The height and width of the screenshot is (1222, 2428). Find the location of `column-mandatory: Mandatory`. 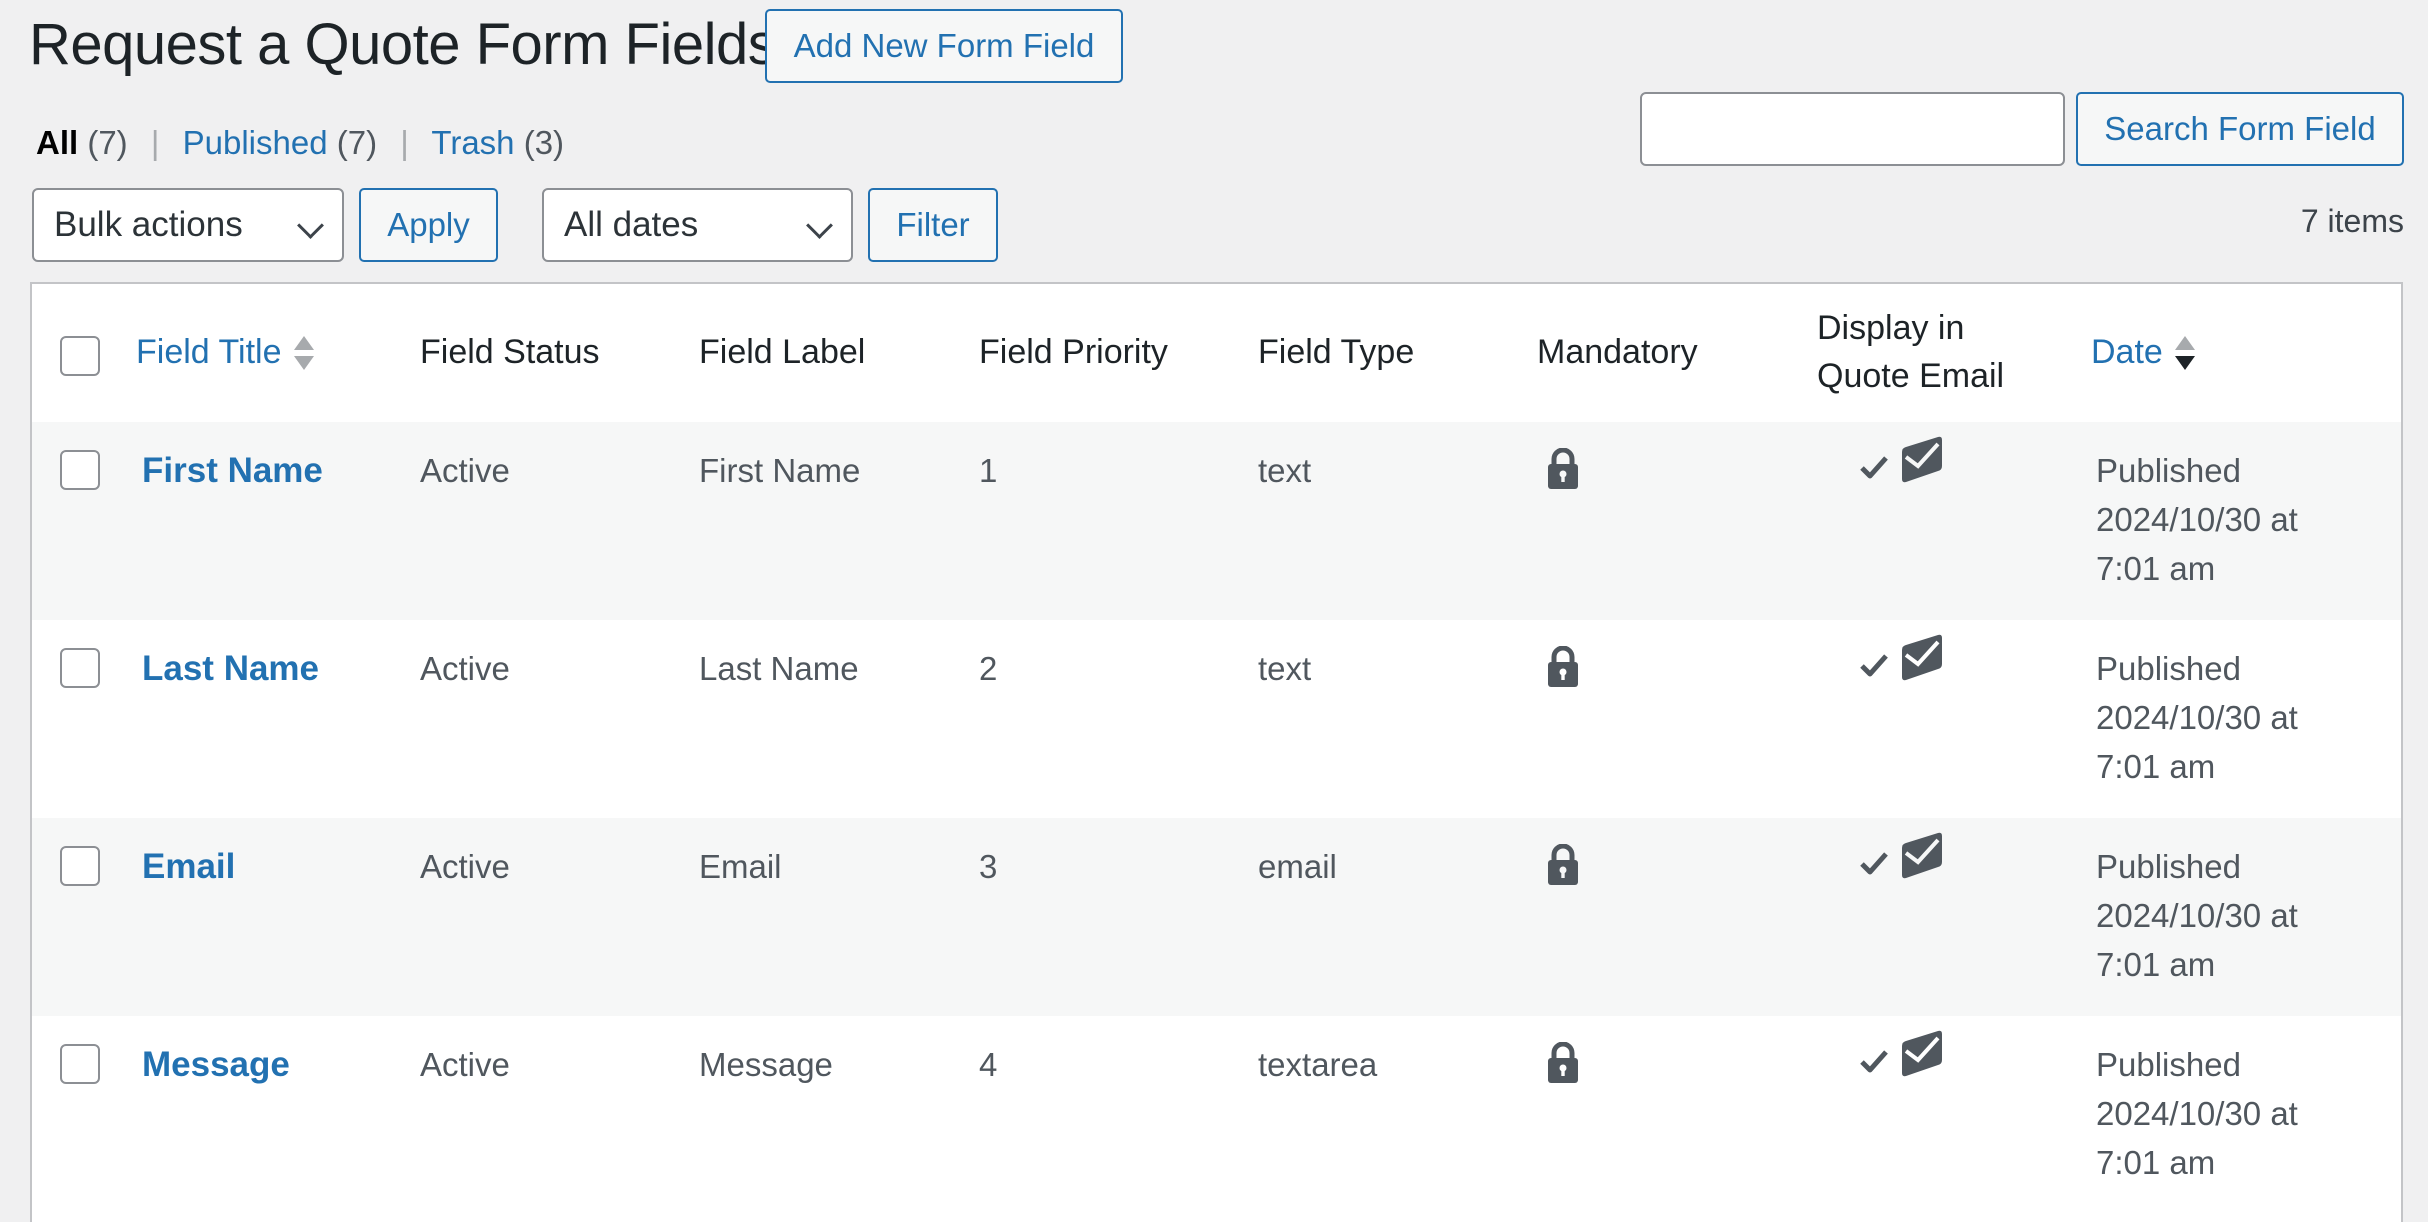

column-mandatory: Mandatory is located at coordinates (1617, 352).